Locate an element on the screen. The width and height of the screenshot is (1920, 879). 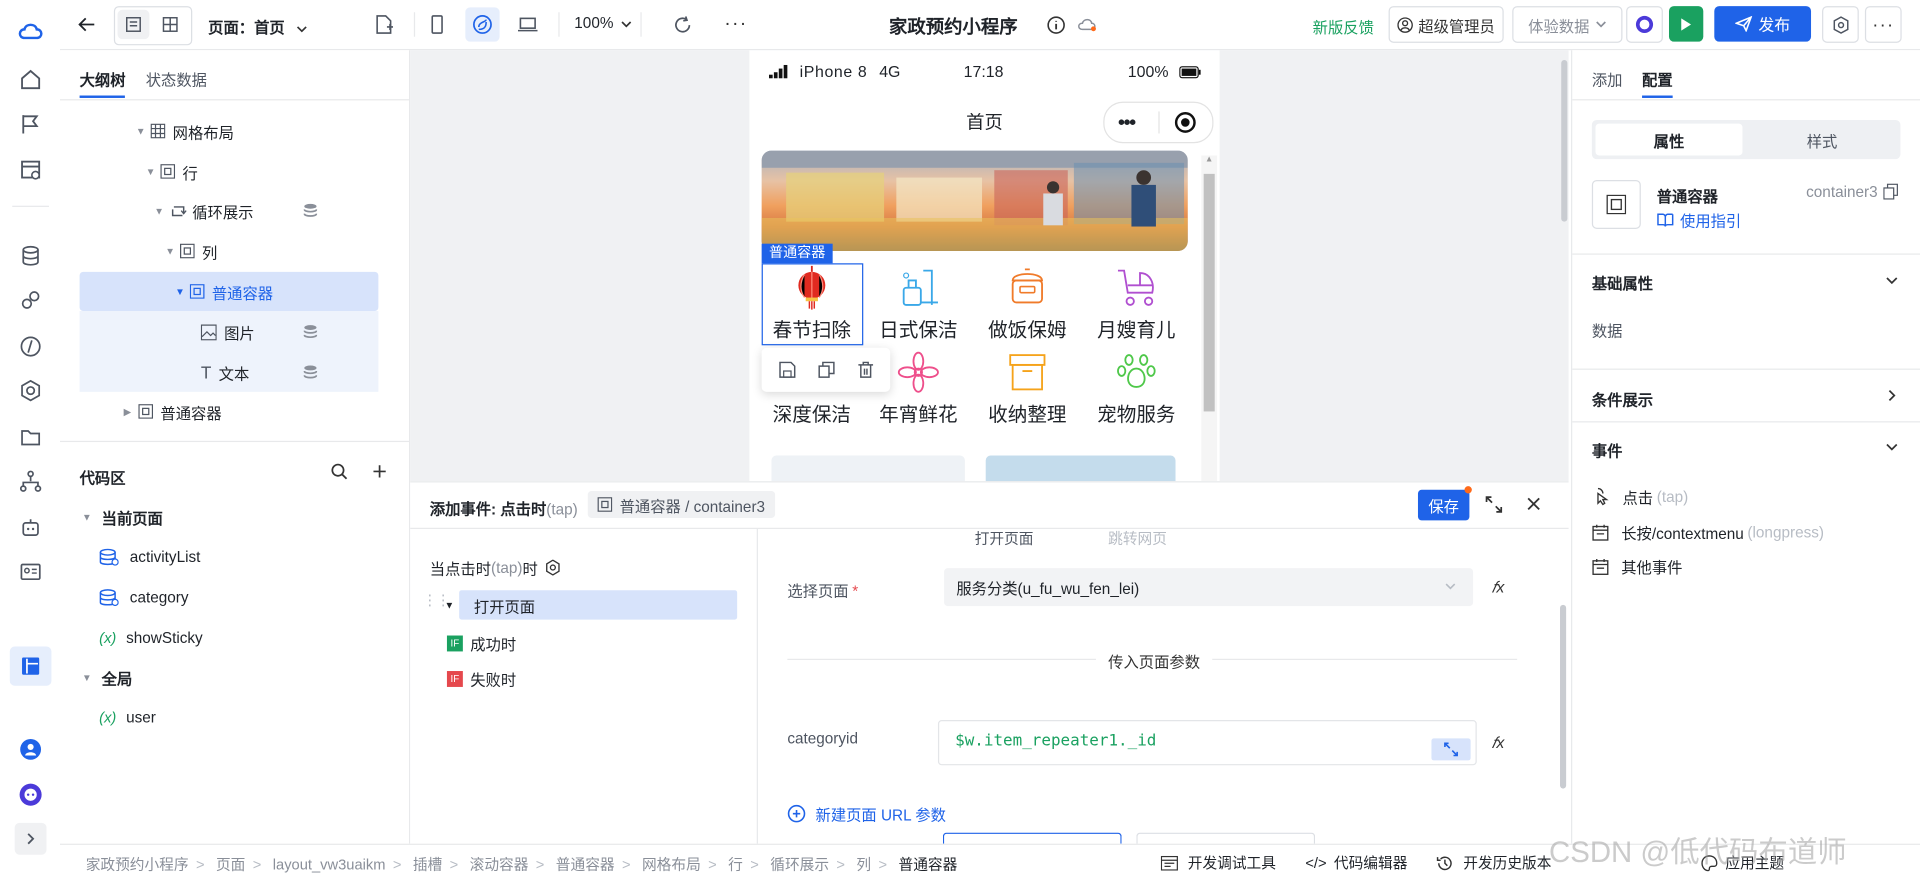
gear-icon is located at coordinates (553, 567).